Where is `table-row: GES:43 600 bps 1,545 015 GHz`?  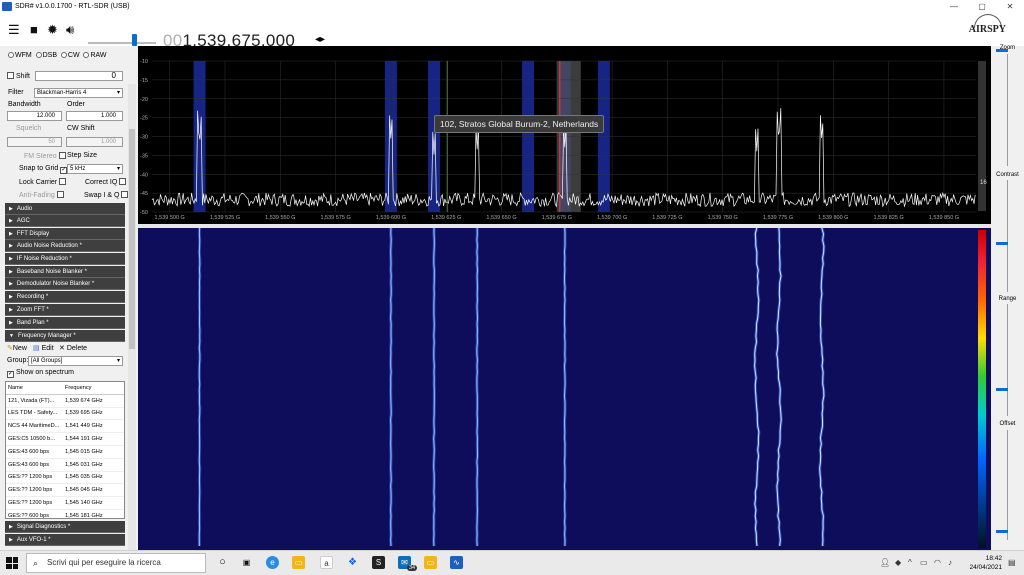
table-row: GES:43 600 bps 1,545 015 GHz is located at coordinates (65, 452).